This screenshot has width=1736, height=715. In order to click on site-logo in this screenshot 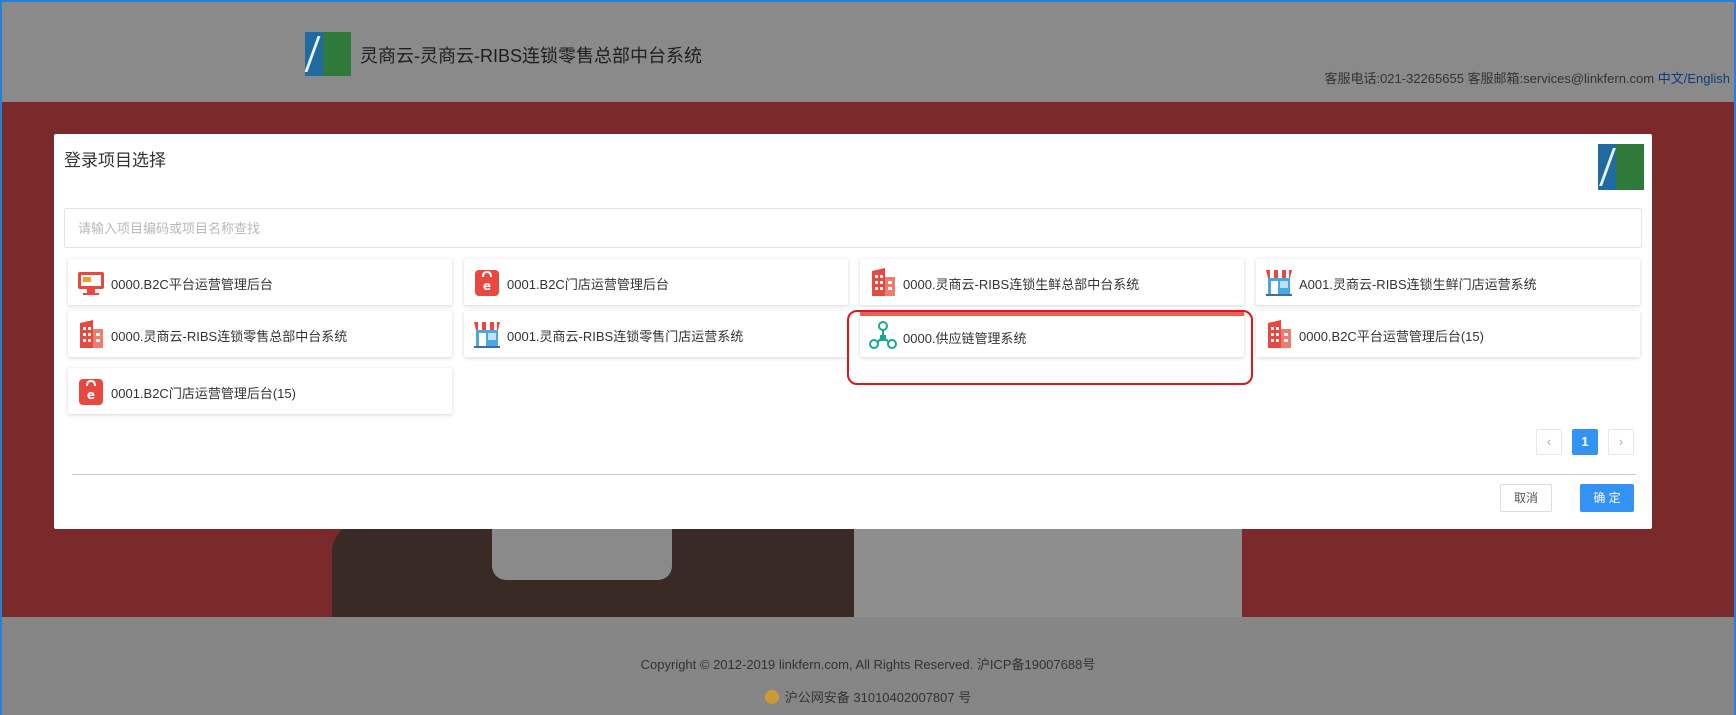, I will do `click(328, 54)`.